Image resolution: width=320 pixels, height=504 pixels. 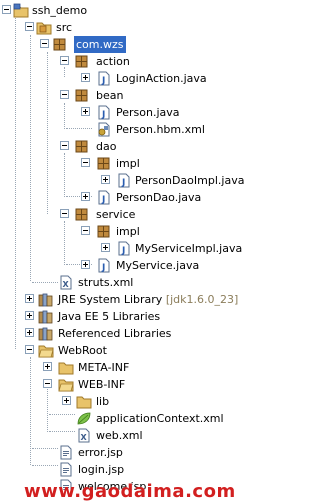 What do you see at coordinates (128, 231) in the screenshot?
I see `tree-node-package-service-impl: impl` at bounding box center [128, 231].